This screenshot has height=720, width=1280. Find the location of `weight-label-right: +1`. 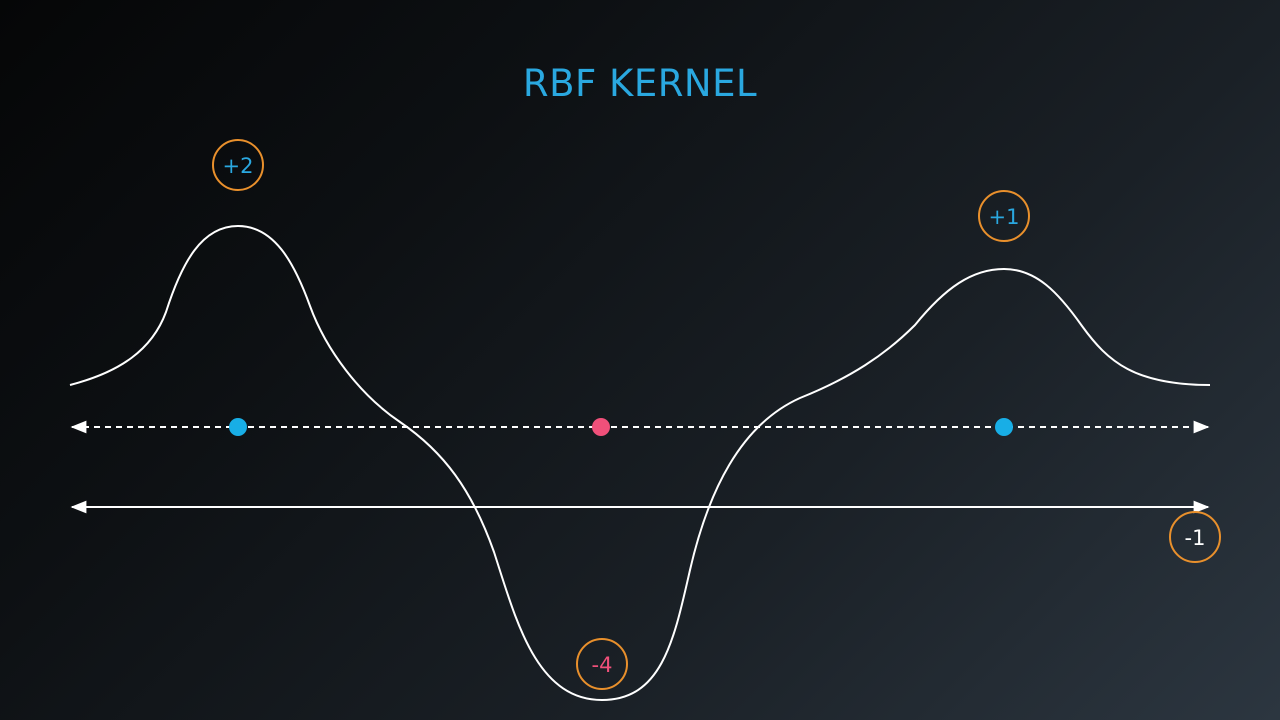

weight-label-right: +1 is located at coordinates (1004, 217).